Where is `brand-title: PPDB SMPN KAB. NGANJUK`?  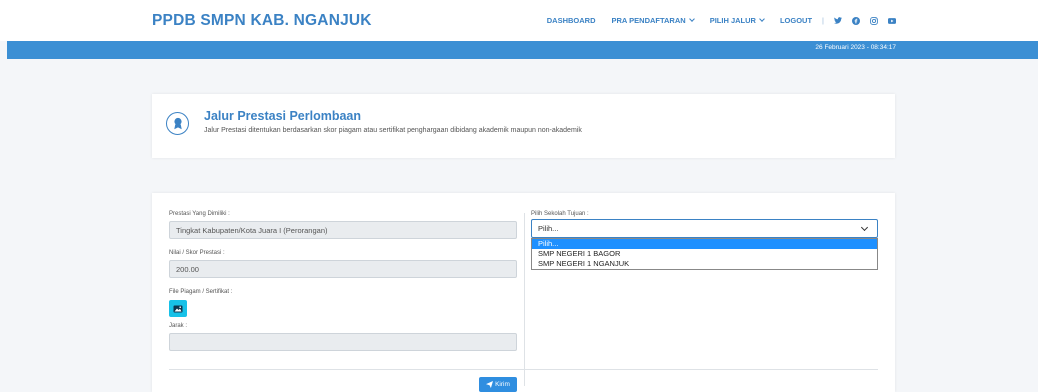
brand-title: PPDB SMPN KAB. NGANJUK is located at coordinates (262, 21).